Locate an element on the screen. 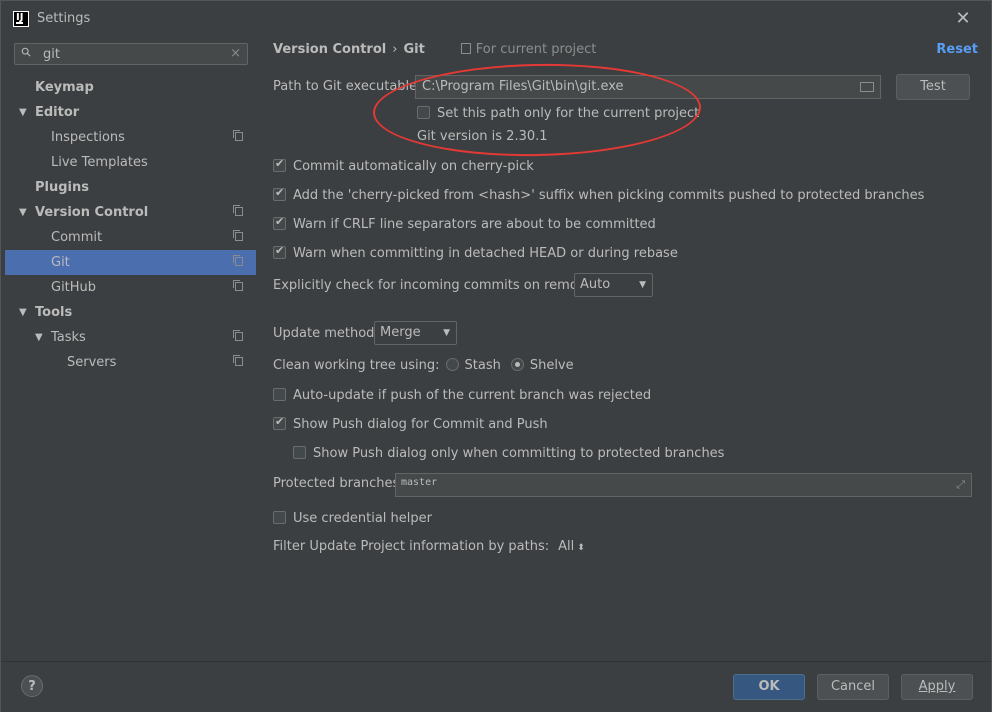 The height and width of the screenshot is (712, 992). project-only-checkbox is located at coordinates (423, 112).